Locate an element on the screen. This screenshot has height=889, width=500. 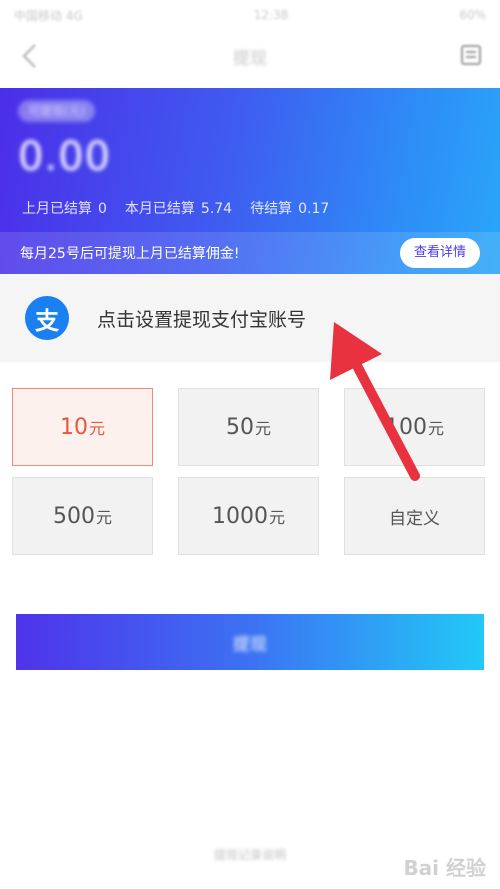
amount-option-10: 10 元 is located at coordinates (82, 427).